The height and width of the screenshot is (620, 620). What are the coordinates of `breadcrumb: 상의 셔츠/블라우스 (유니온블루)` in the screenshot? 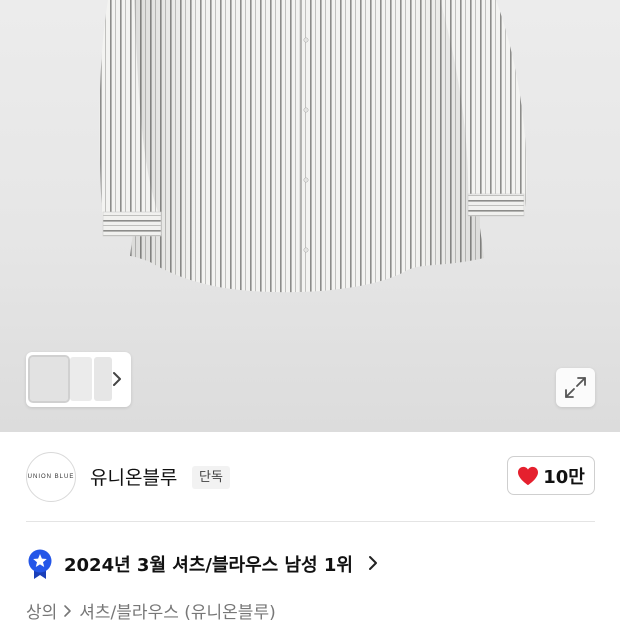 It's located at (151, 609).